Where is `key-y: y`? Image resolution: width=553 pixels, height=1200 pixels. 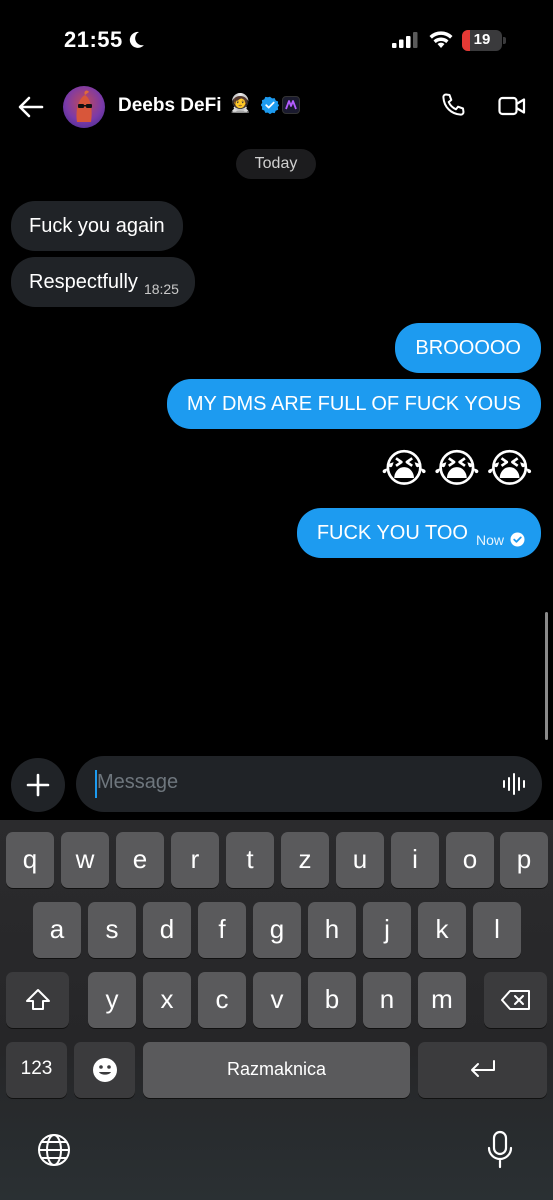
key-y: y is located at coordinates (112, 1000).